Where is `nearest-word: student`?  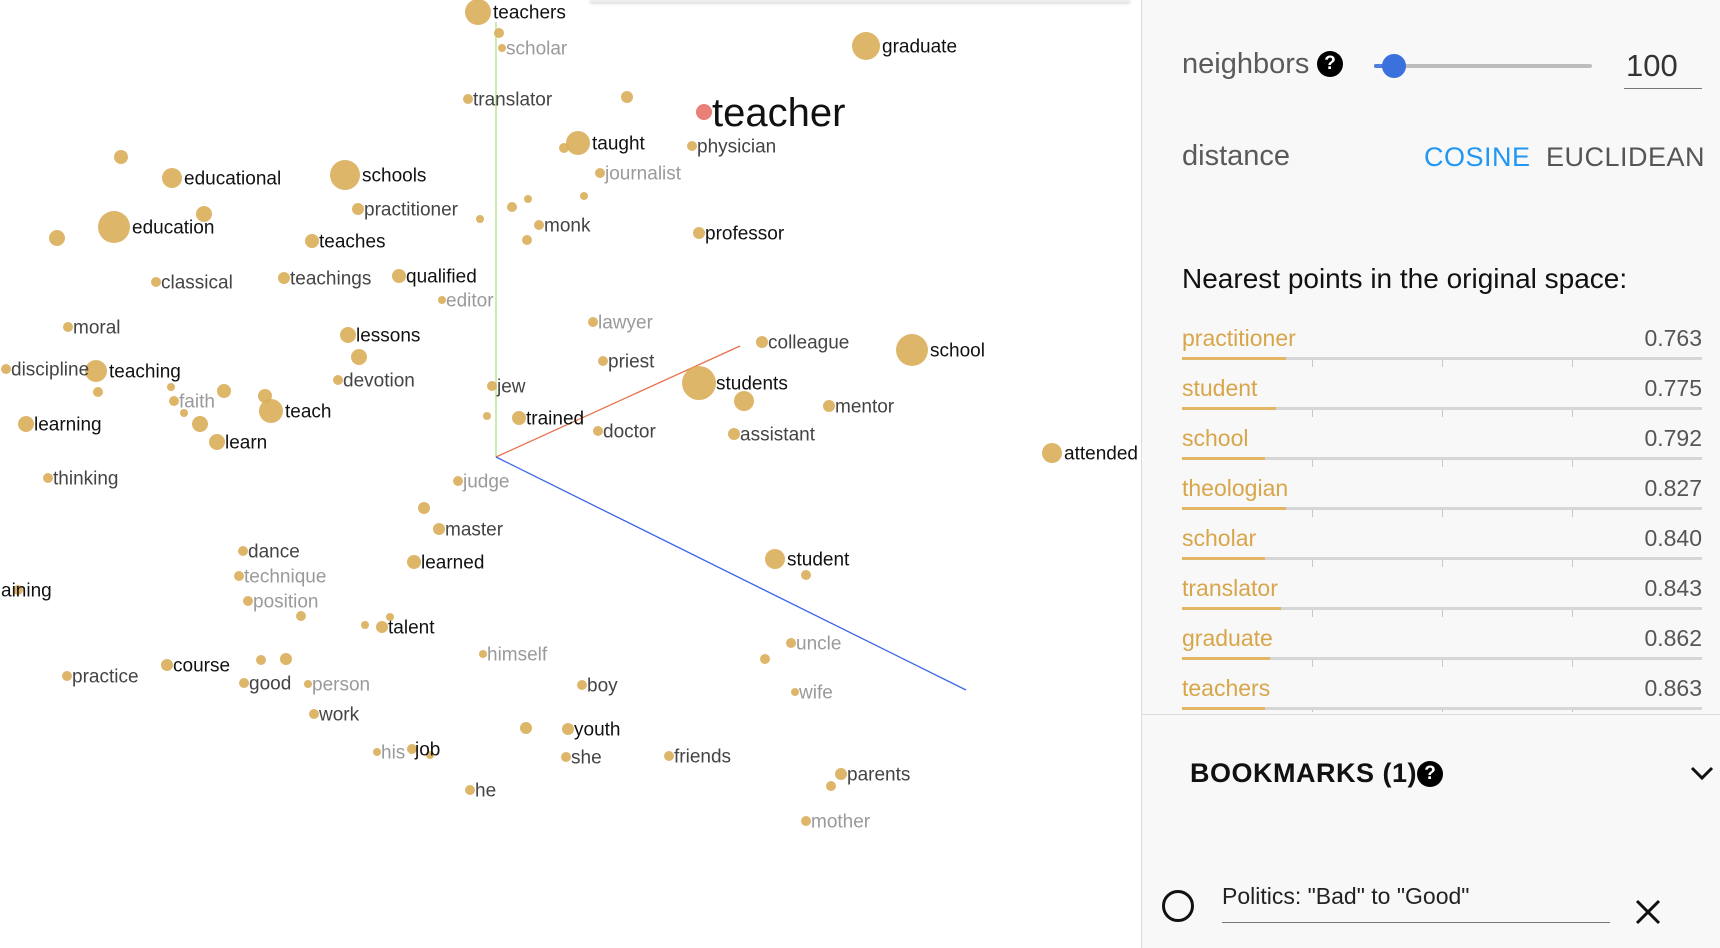
nearest-word: student is located at coordinates (1219, 388).